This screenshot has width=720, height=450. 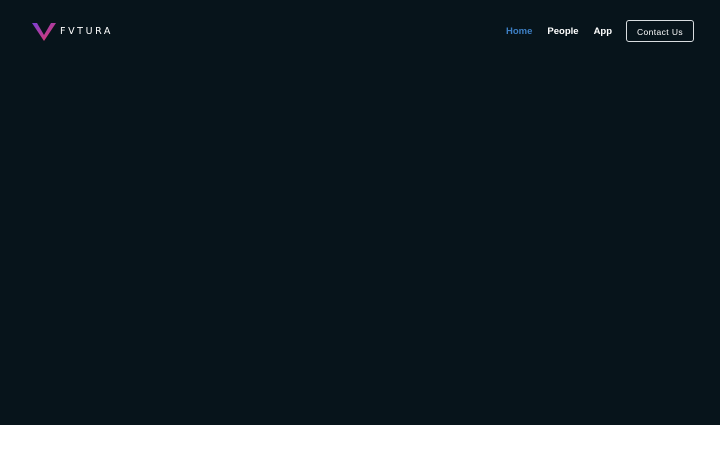 I want to click on main-nav: Home People App, so click(x=566, y=32).